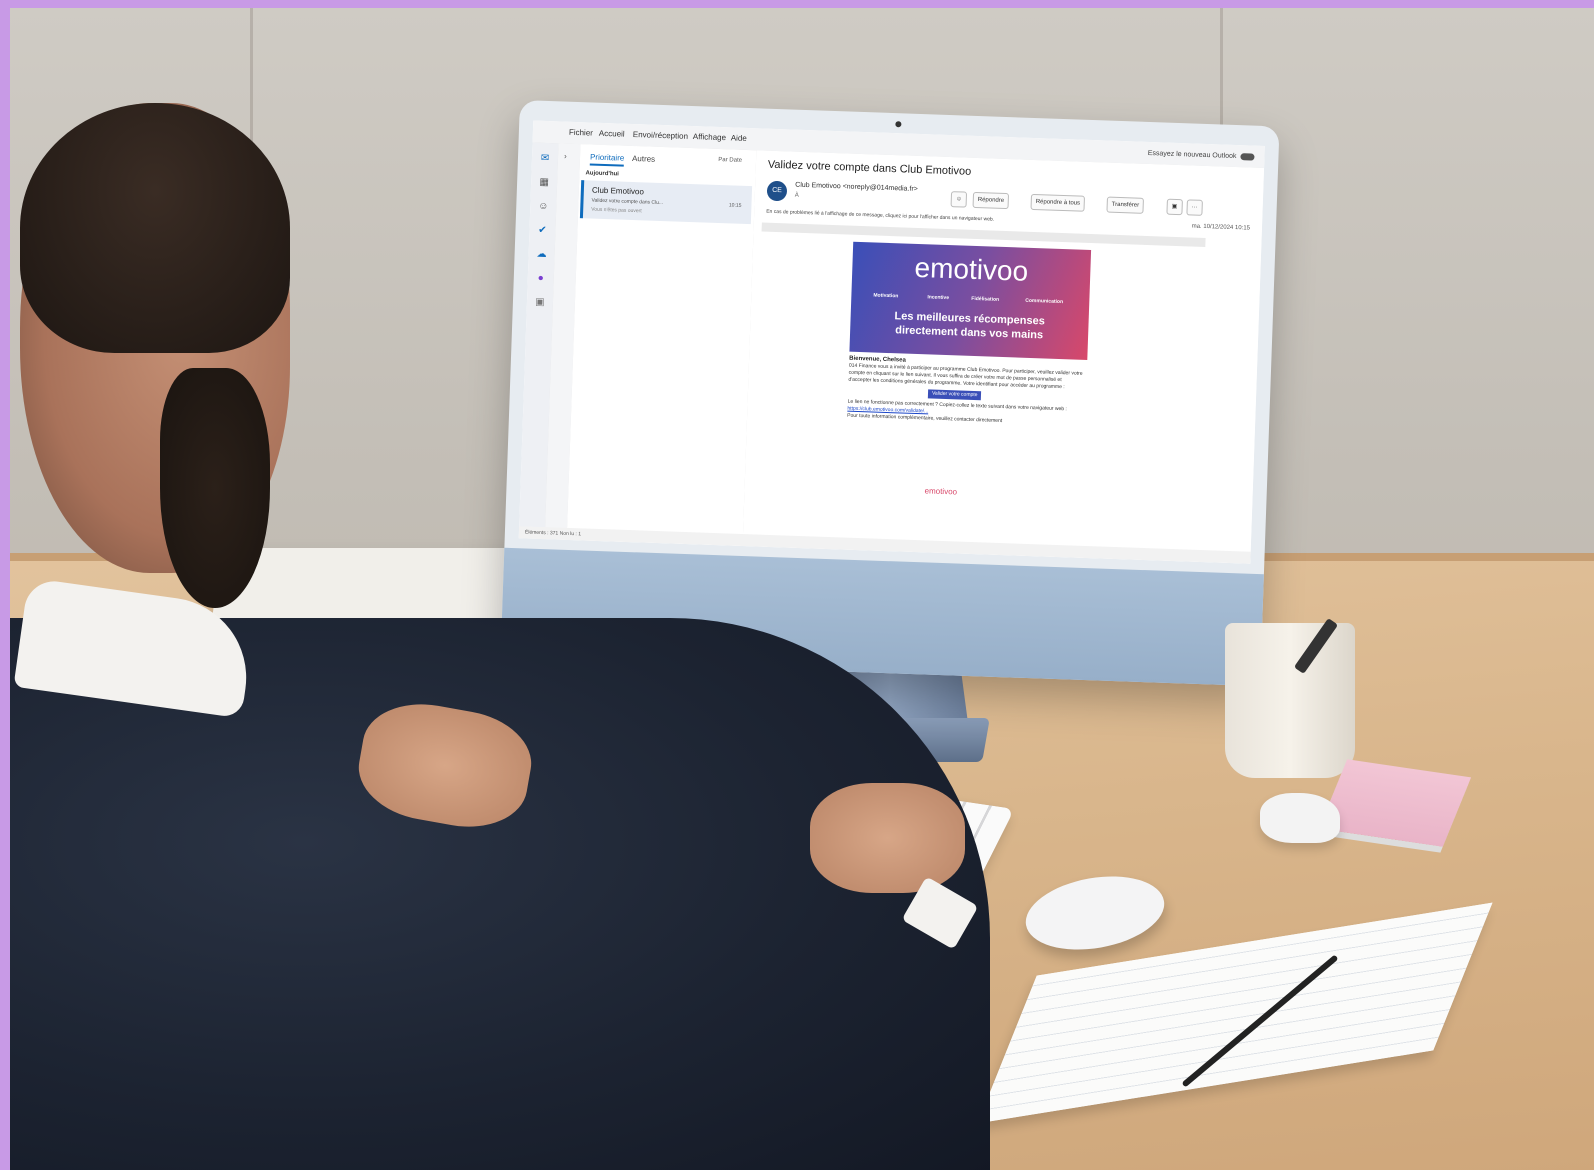 The height and width of the screenshot is (1170, 1594). Describe the element at coordinates (602, 174) in the screenshot. I see `group-header-today: Aujourd'hui` at that location.